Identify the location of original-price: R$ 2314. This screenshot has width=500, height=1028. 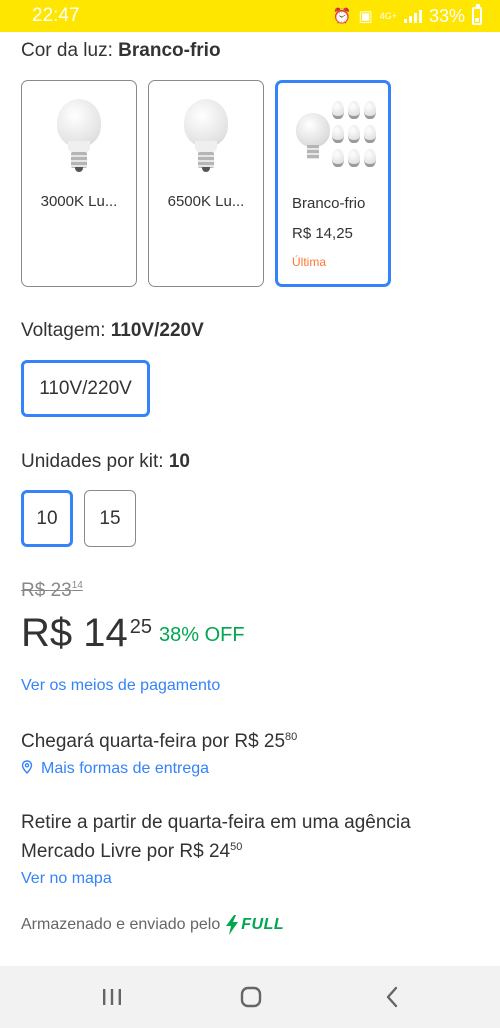
(52, 591).